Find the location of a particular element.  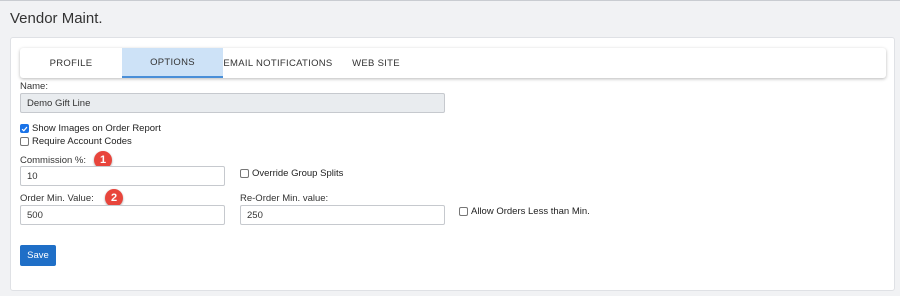

override-group-splits-label: Override Group Splits is located at coordinates (298, 173).